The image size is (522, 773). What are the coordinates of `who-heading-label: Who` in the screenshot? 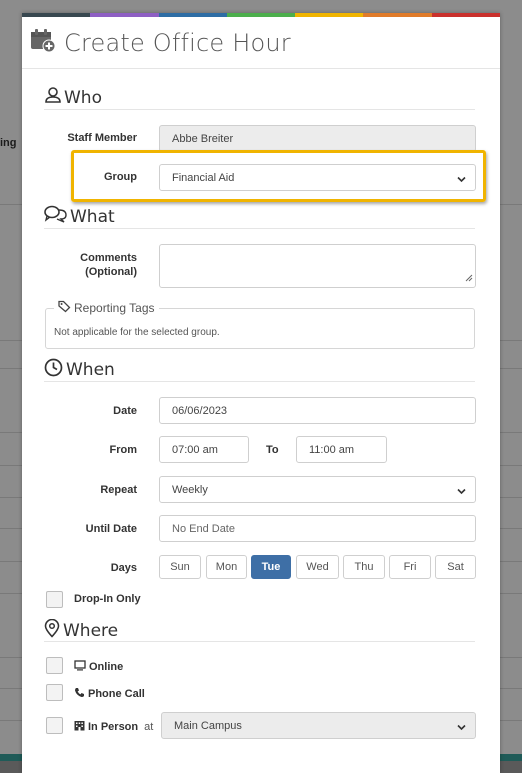 It's located at (83, 97).